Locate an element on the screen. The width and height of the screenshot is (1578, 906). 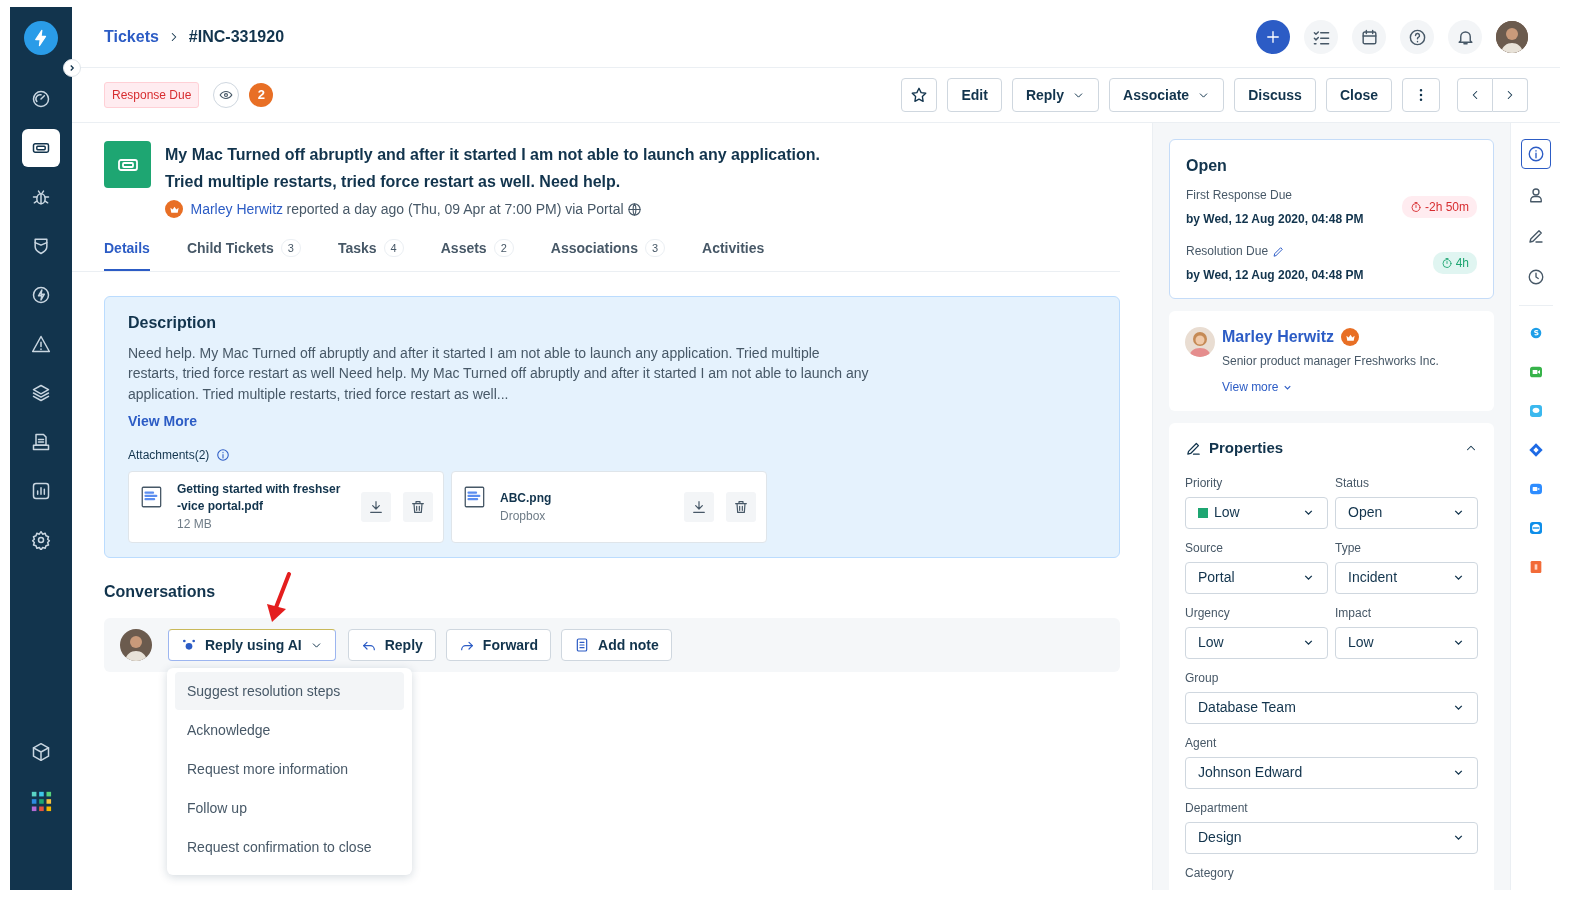
file-detail: 12 MB is located at coordinates (195, 524).